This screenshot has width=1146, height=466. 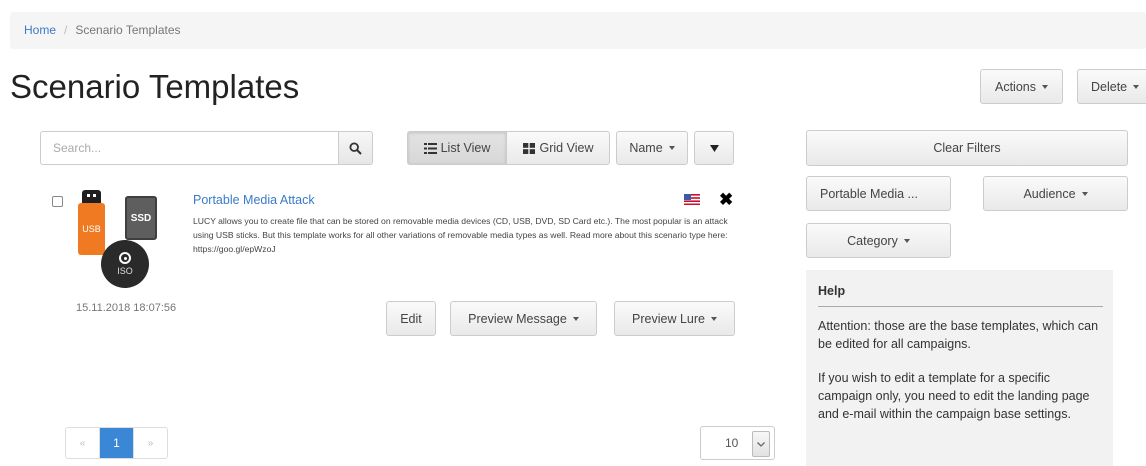 What do you see at coordinates (960, 295) in the screenshot?
I see `help-title: Help` at bounding box center [960, 295].